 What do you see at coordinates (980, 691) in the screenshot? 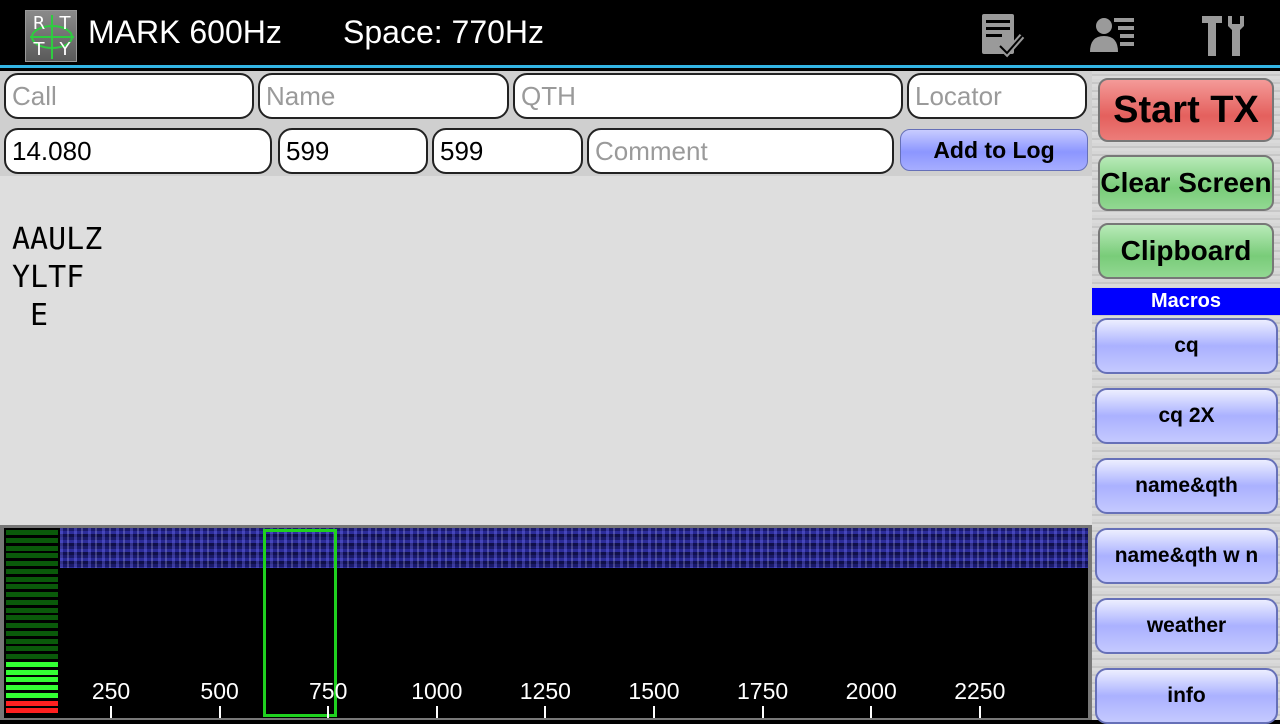
I see `frequency-tick-label: 2250` at bounding box center [980, 691].